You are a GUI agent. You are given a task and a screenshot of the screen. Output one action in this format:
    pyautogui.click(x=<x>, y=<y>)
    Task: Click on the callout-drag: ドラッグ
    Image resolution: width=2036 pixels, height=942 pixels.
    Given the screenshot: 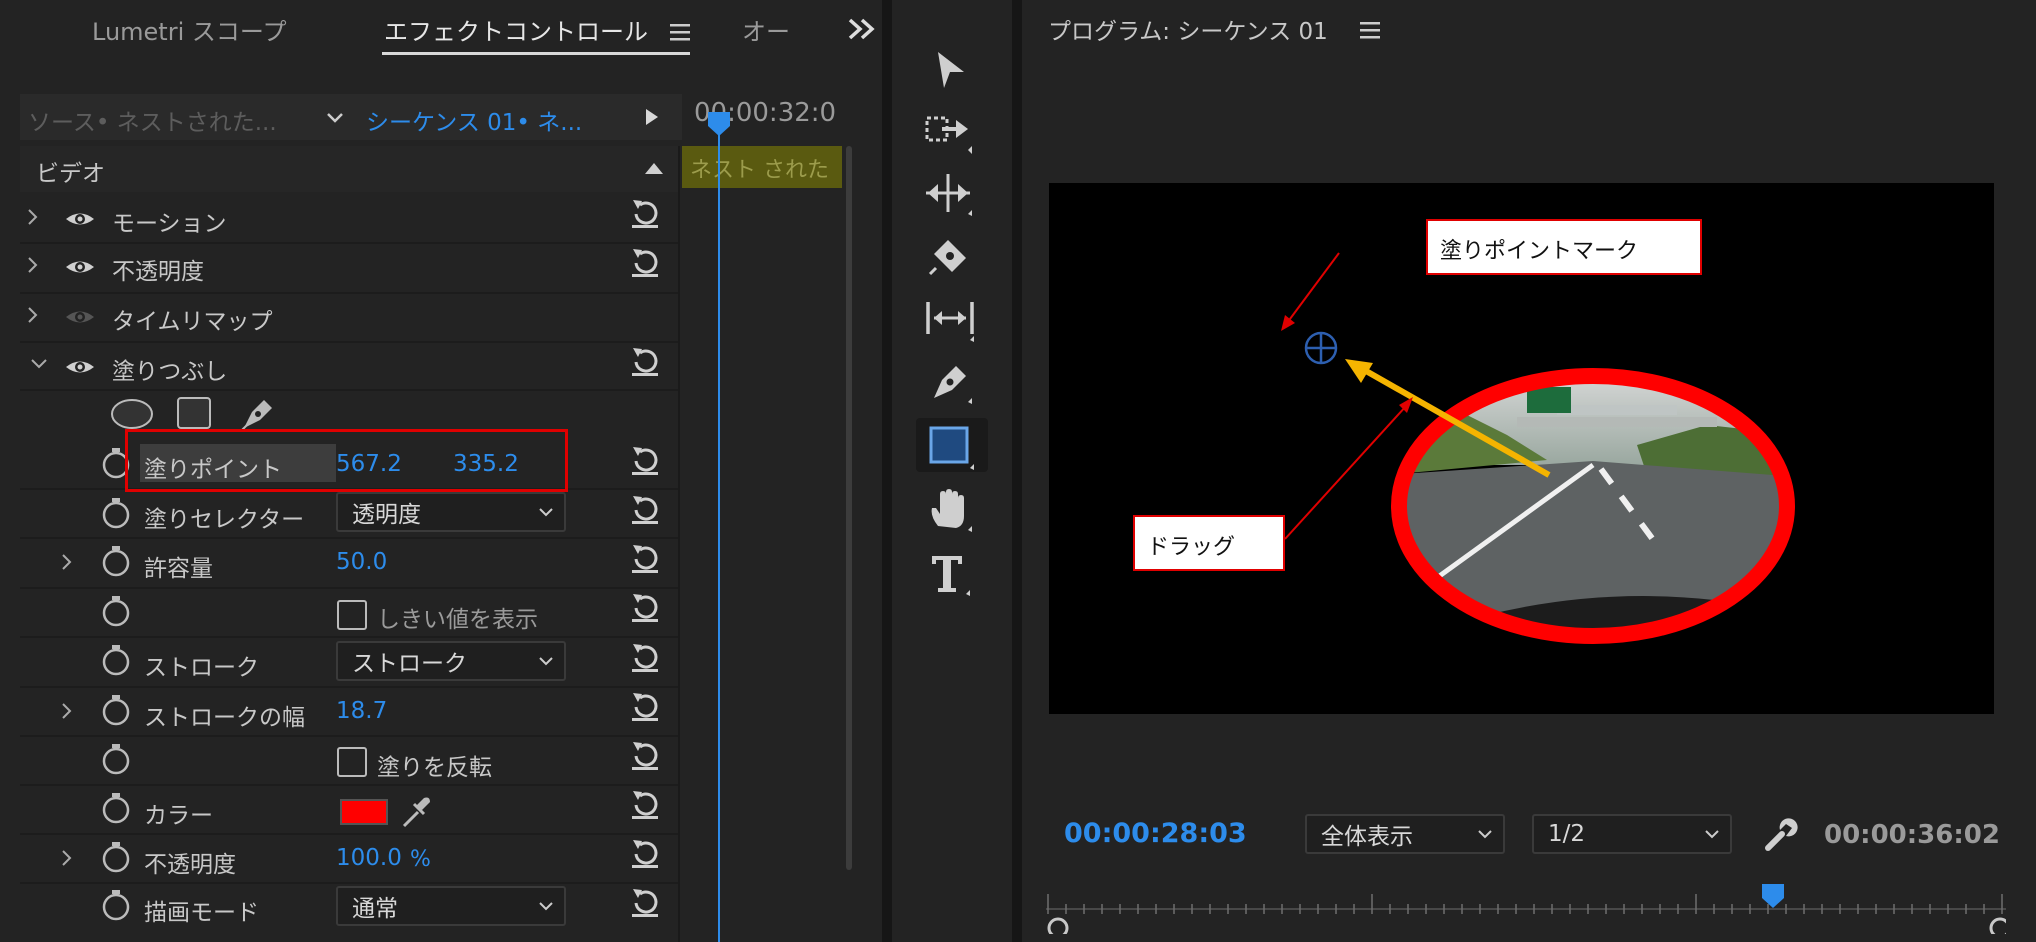 What is the action you would take?
    pyautogui.click(x=1209, y=543)
    